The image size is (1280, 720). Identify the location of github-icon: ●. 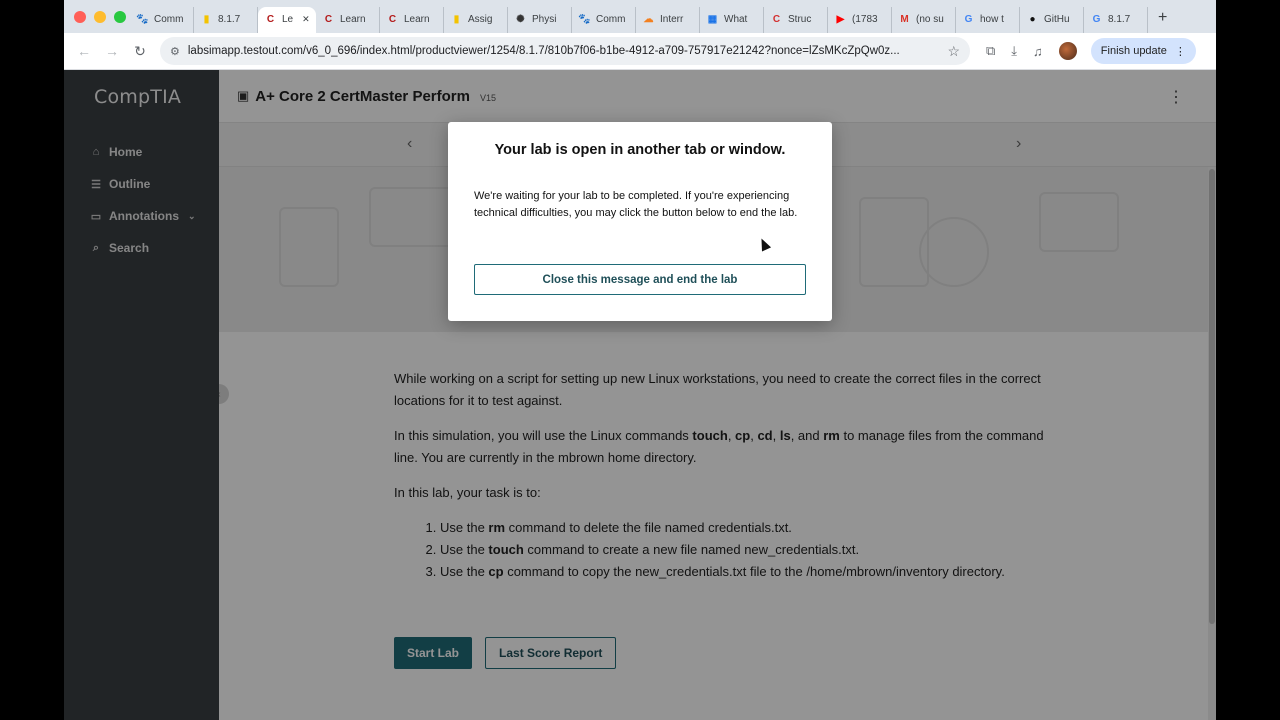
(1032, 19).